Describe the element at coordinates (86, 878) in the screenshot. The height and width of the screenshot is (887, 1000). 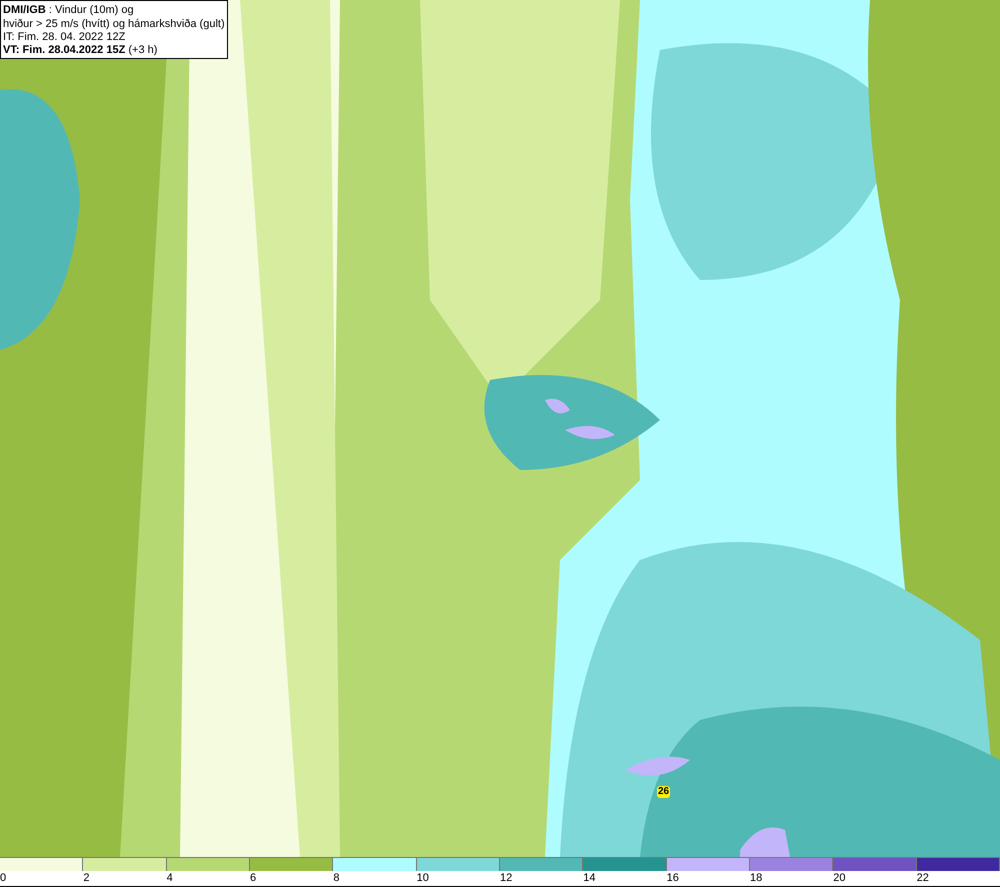
I see `legend-label: 2` at that location.